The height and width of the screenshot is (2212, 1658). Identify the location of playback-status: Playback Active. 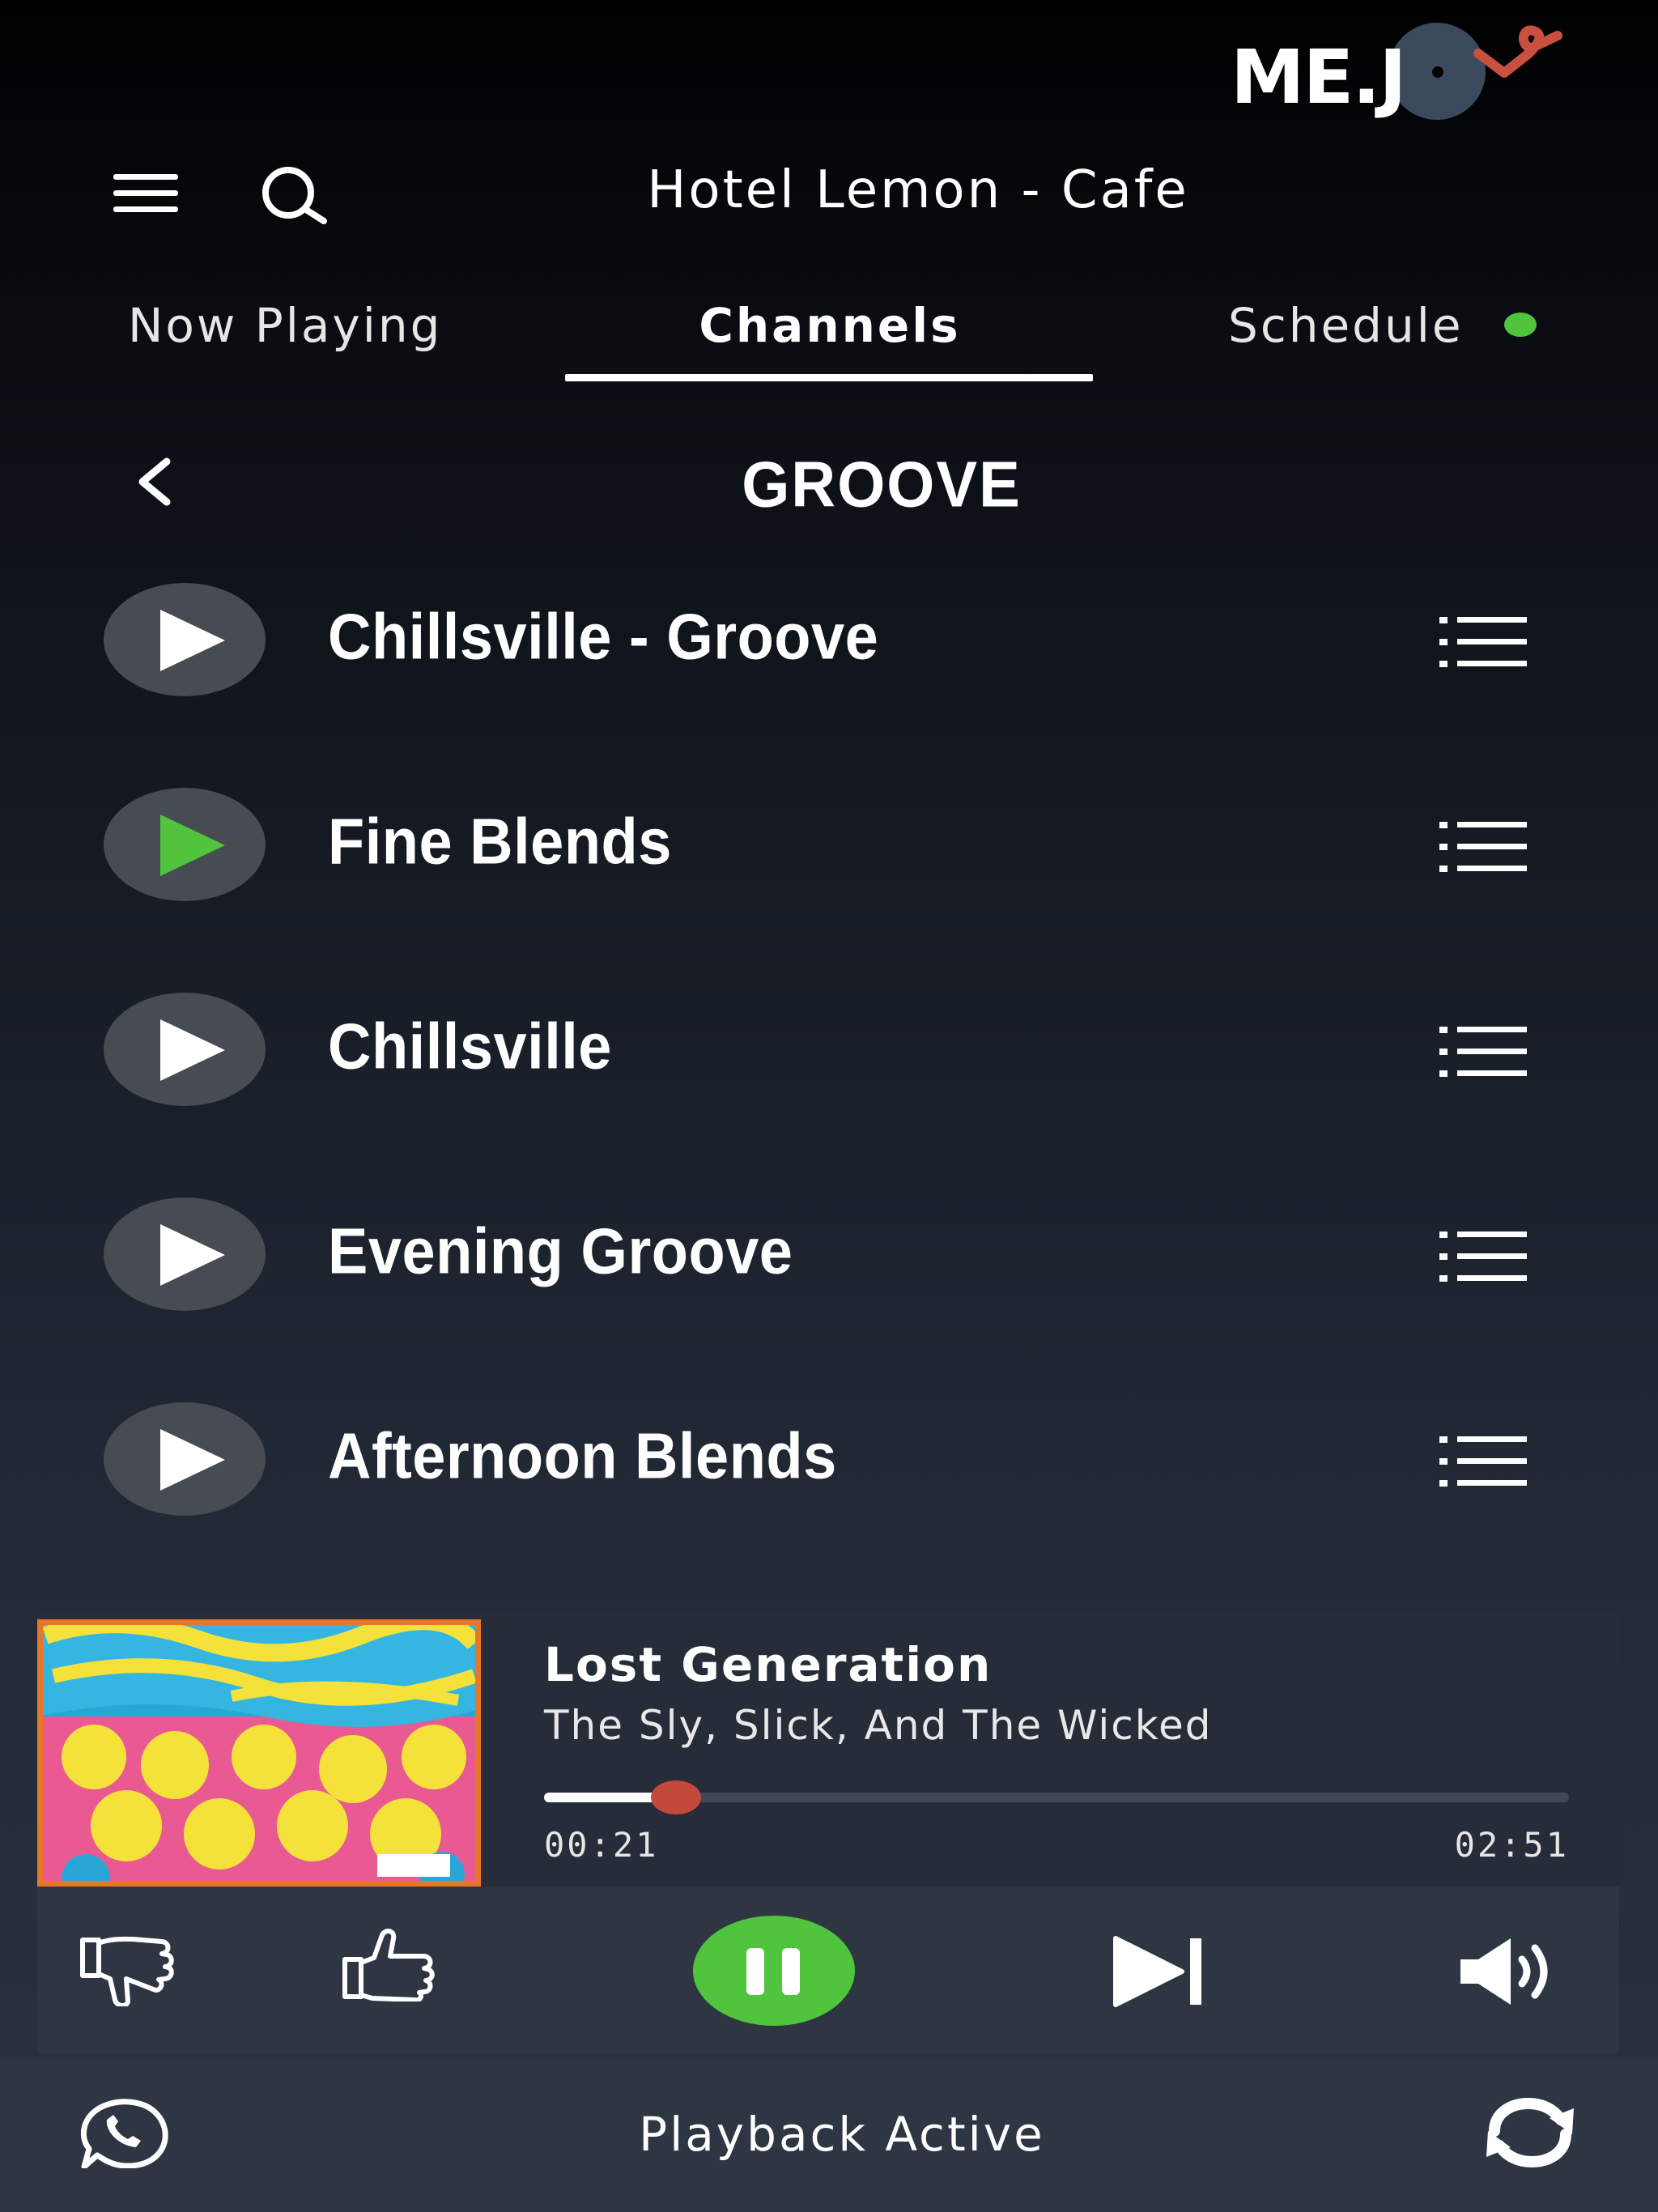
(842, 2134).